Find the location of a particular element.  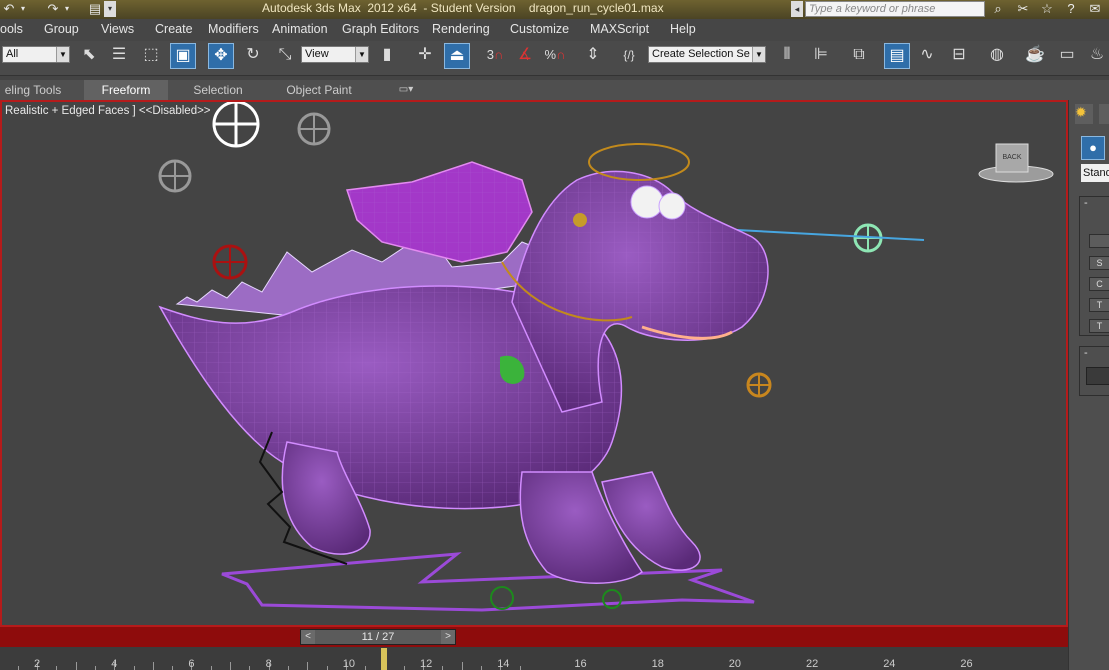

next-frame-button: > is located at coordinates (448, 637).